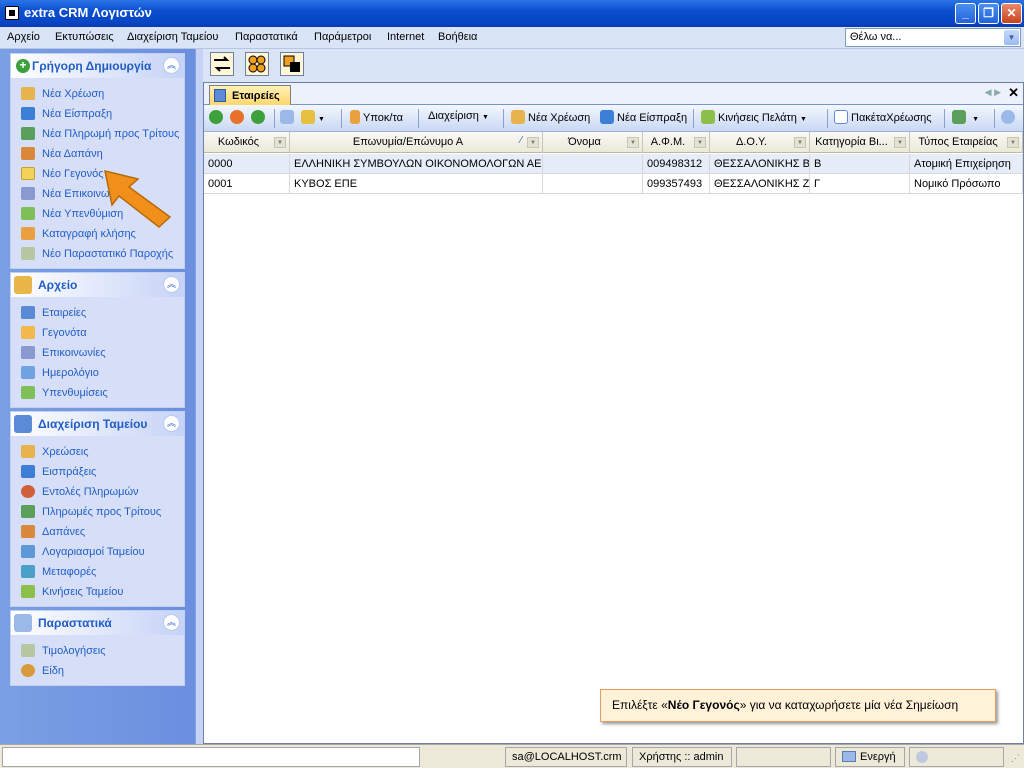 This screenshot has height=768, width=1024. What do you see at coordinates (643, 117) in the screenshot?
I see `new-receipt-button: Νέα Είσπραξη` at bounding box center [643, 117].